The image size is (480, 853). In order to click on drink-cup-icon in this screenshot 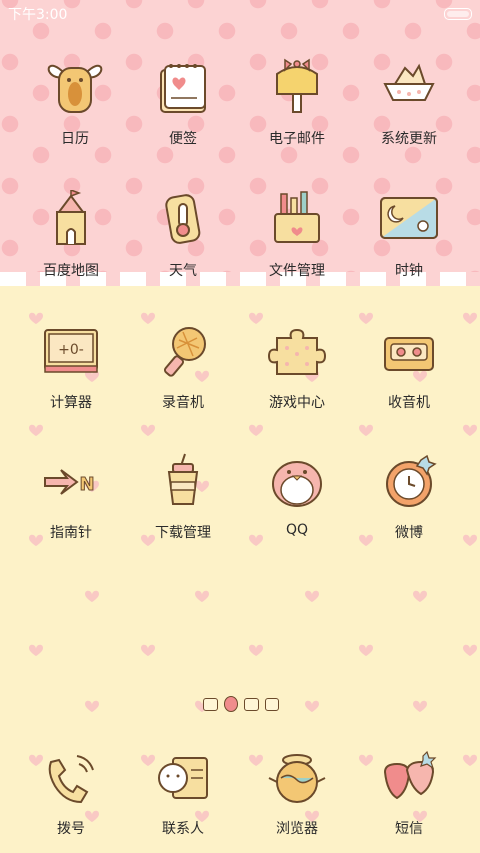, I will do `click(183, 479)`.